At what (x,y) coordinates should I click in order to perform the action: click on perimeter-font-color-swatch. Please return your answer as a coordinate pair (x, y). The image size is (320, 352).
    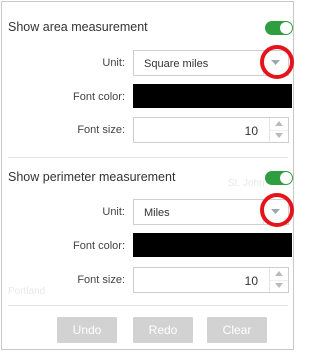
    Looking at the image, I should click on (212, 245).